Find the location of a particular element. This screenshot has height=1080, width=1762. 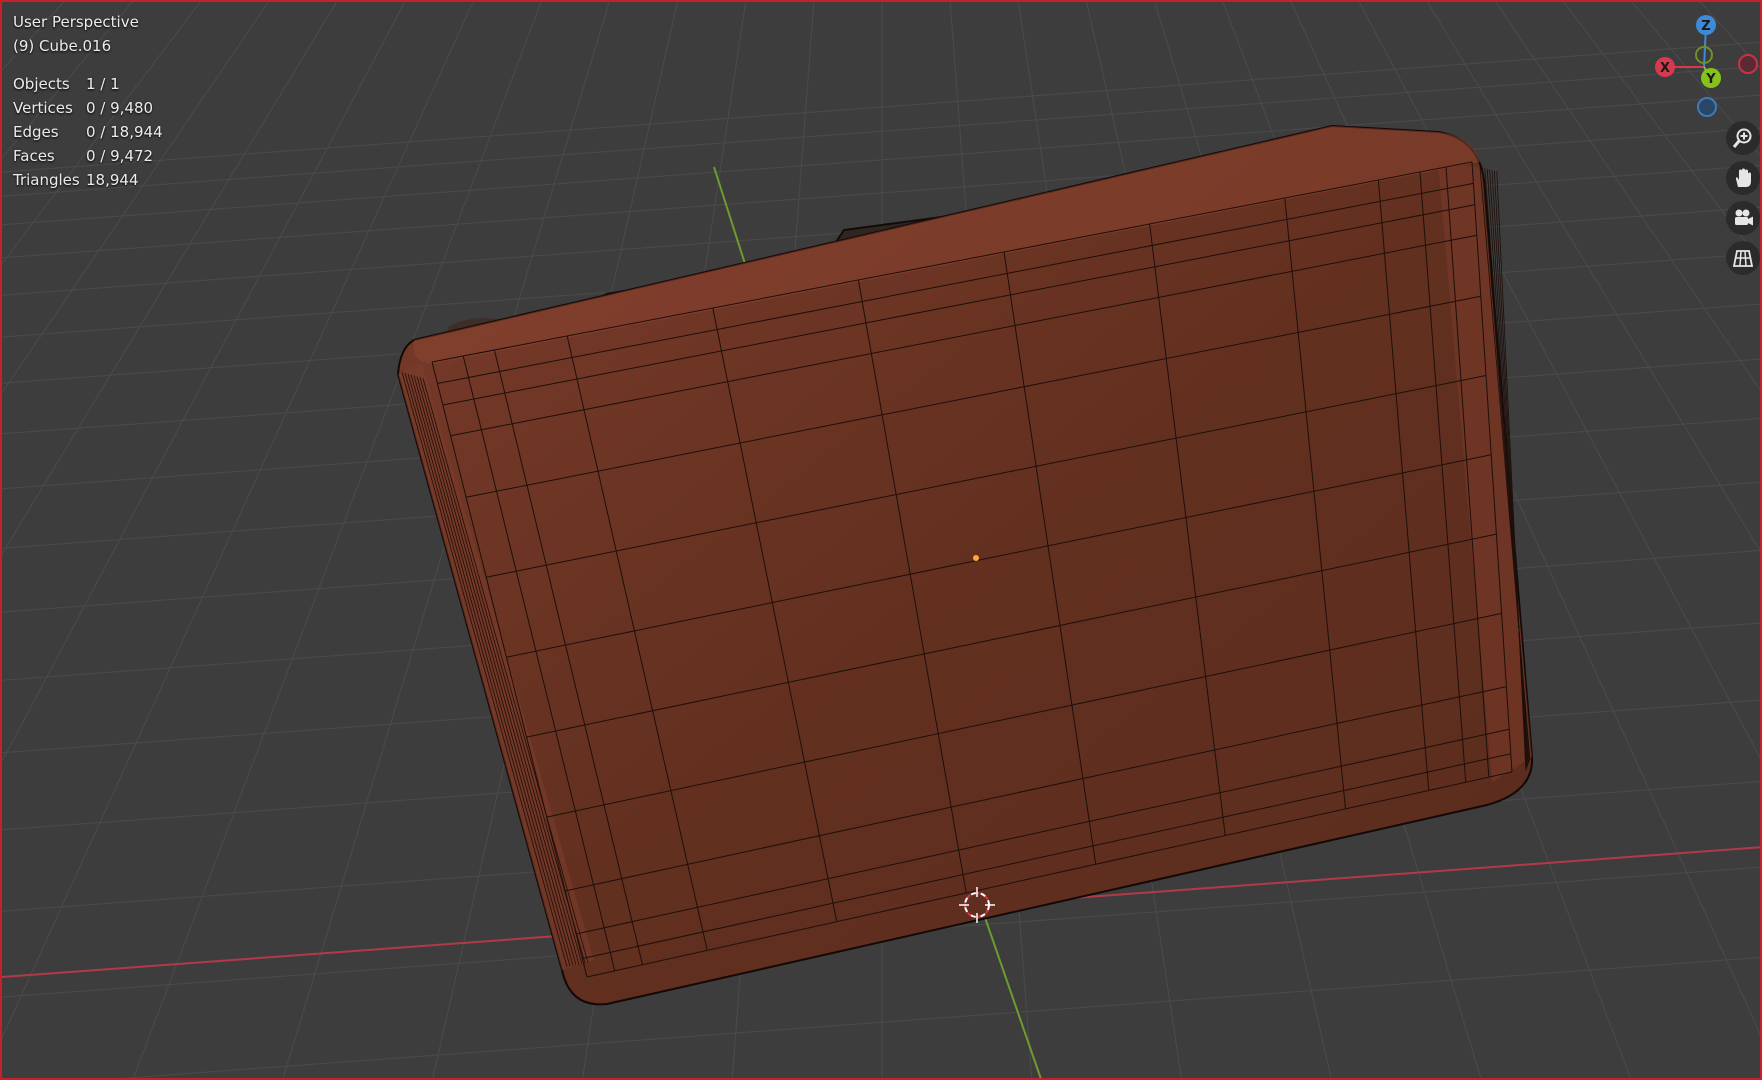

camera-view-button is located at coordinates (1743, 218).